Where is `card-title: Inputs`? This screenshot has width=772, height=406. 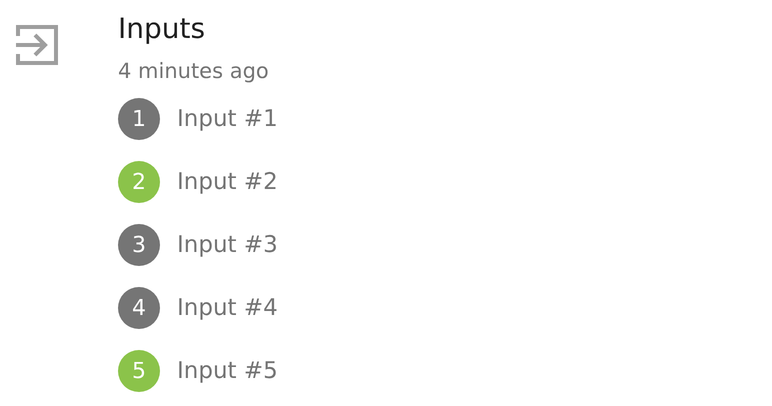 card-title: Inputs is located at coordinates (162, 27).